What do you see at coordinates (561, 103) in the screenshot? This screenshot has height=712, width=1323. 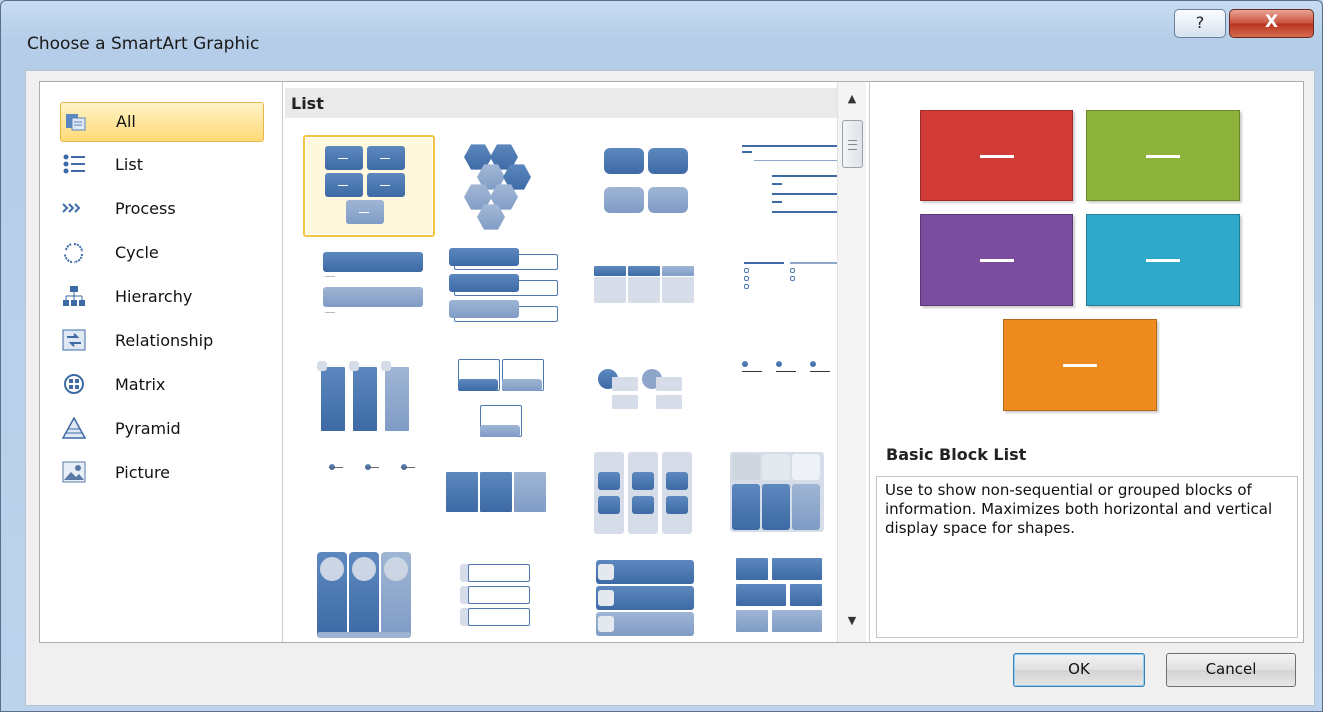 I see `gallery-section-header: List` at bounding box center [561, 103].